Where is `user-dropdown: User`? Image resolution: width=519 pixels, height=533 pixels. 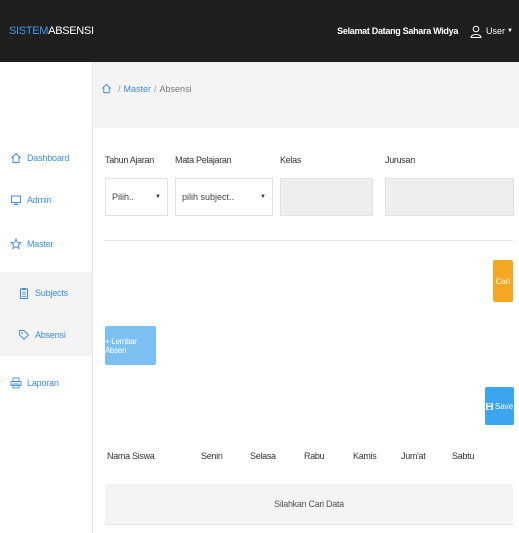
user-dropdown: User is located at coordinates (495, 31).